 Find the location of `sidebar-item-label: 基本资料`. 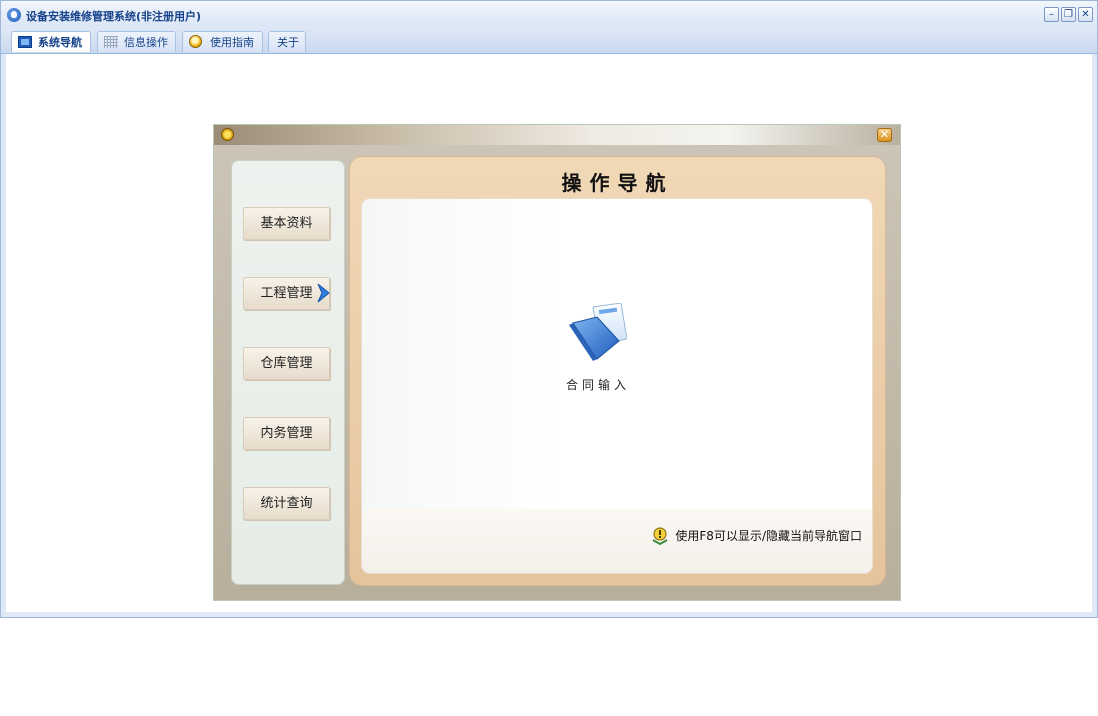

sidebar-item-label: 基本资料 is located at coordinates (286, 223).